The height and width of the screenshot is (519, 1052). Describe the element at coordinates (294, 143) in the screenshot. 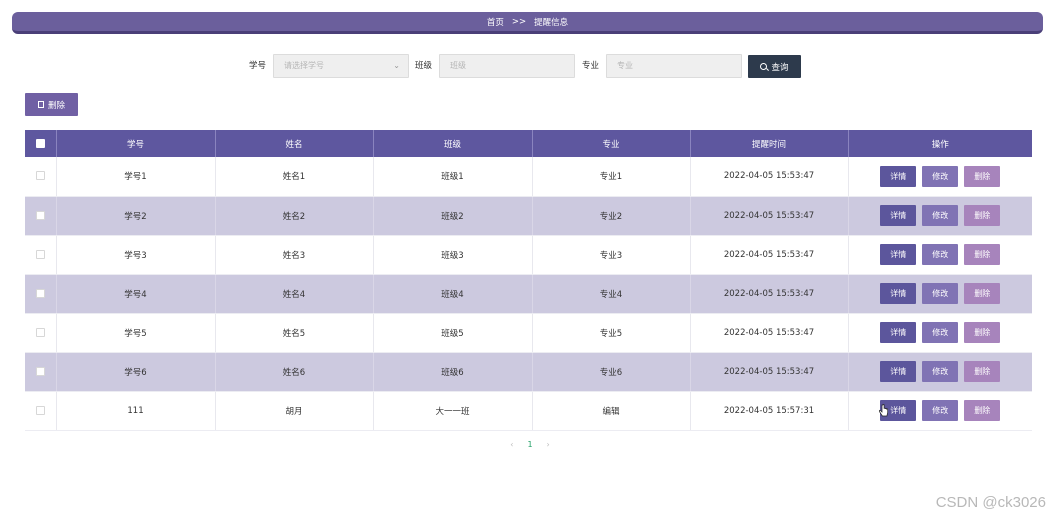

I see `column-header: 姓名` at that location.